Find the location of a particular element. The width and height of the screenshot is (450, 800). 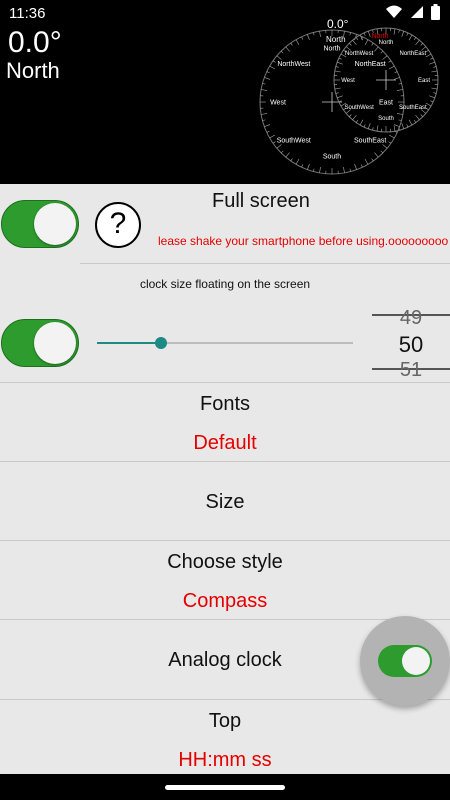

clock-size-slider-fill is located at coordinates (129, 343).